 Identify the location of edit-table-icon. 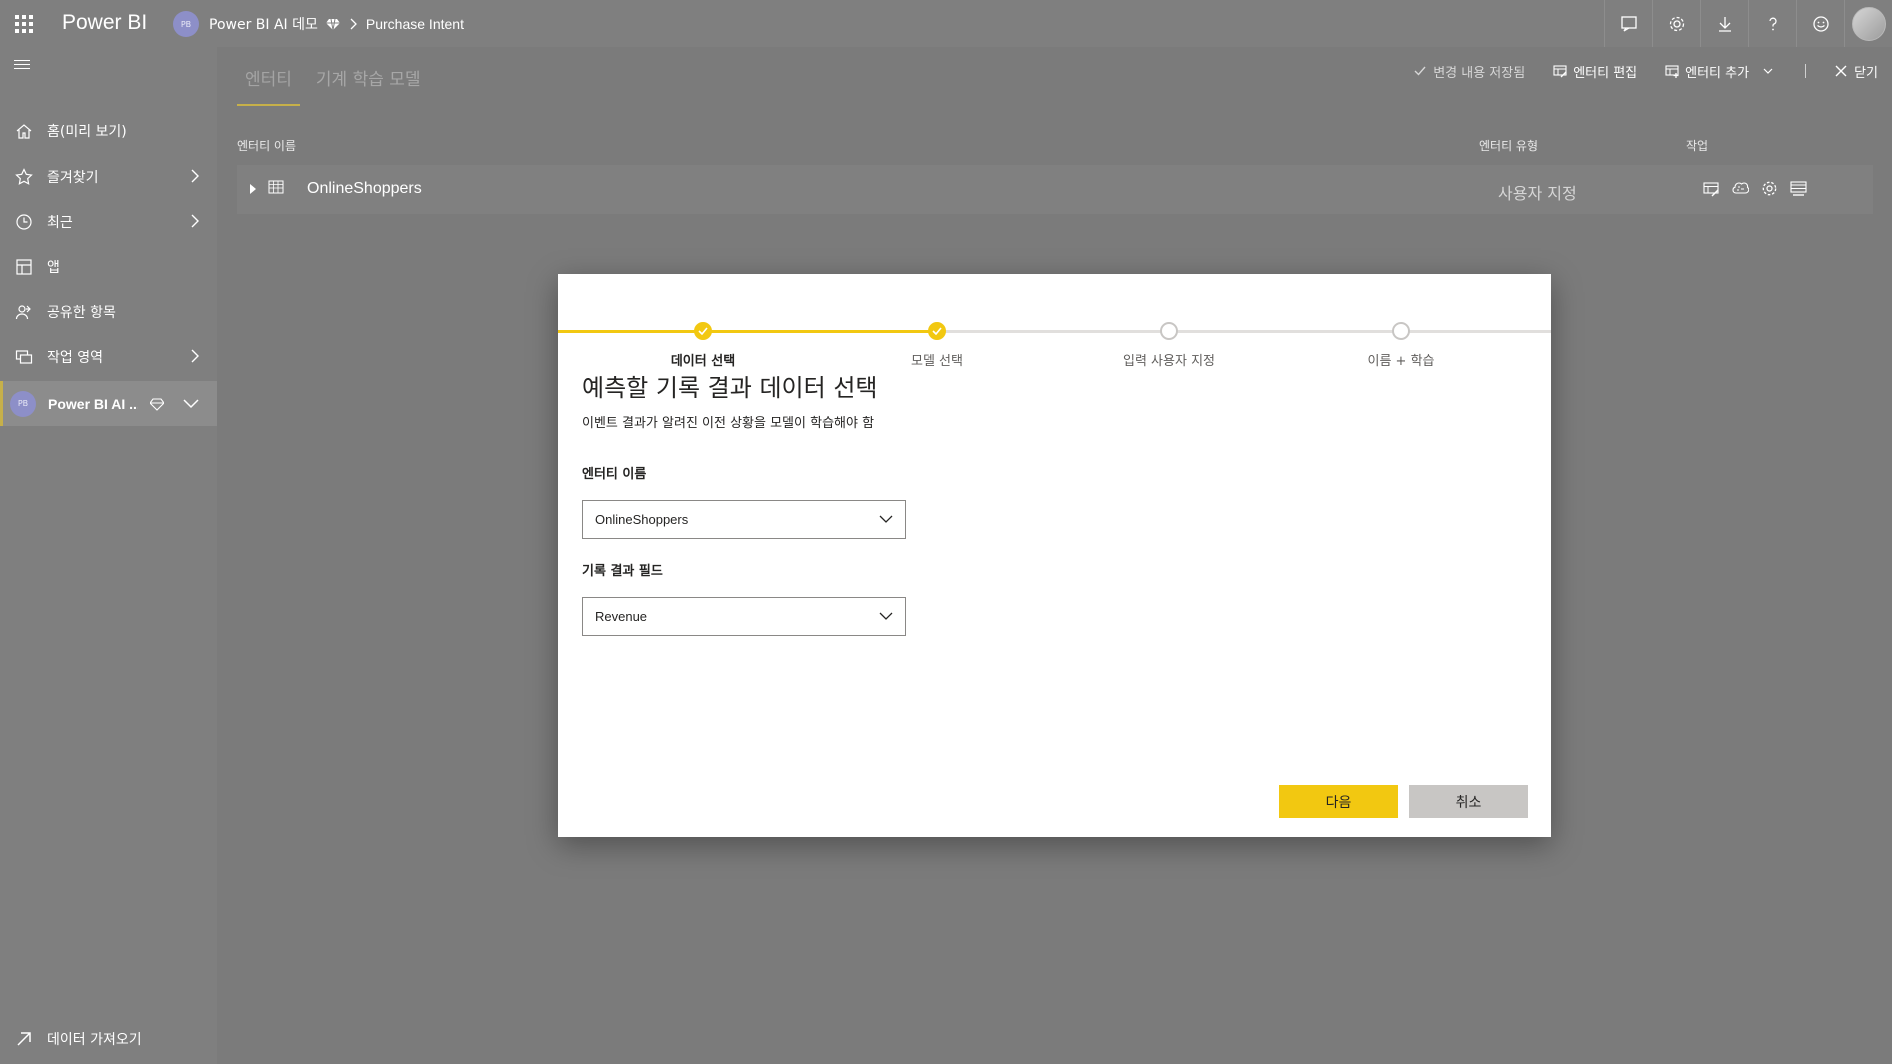
(1710, 188).